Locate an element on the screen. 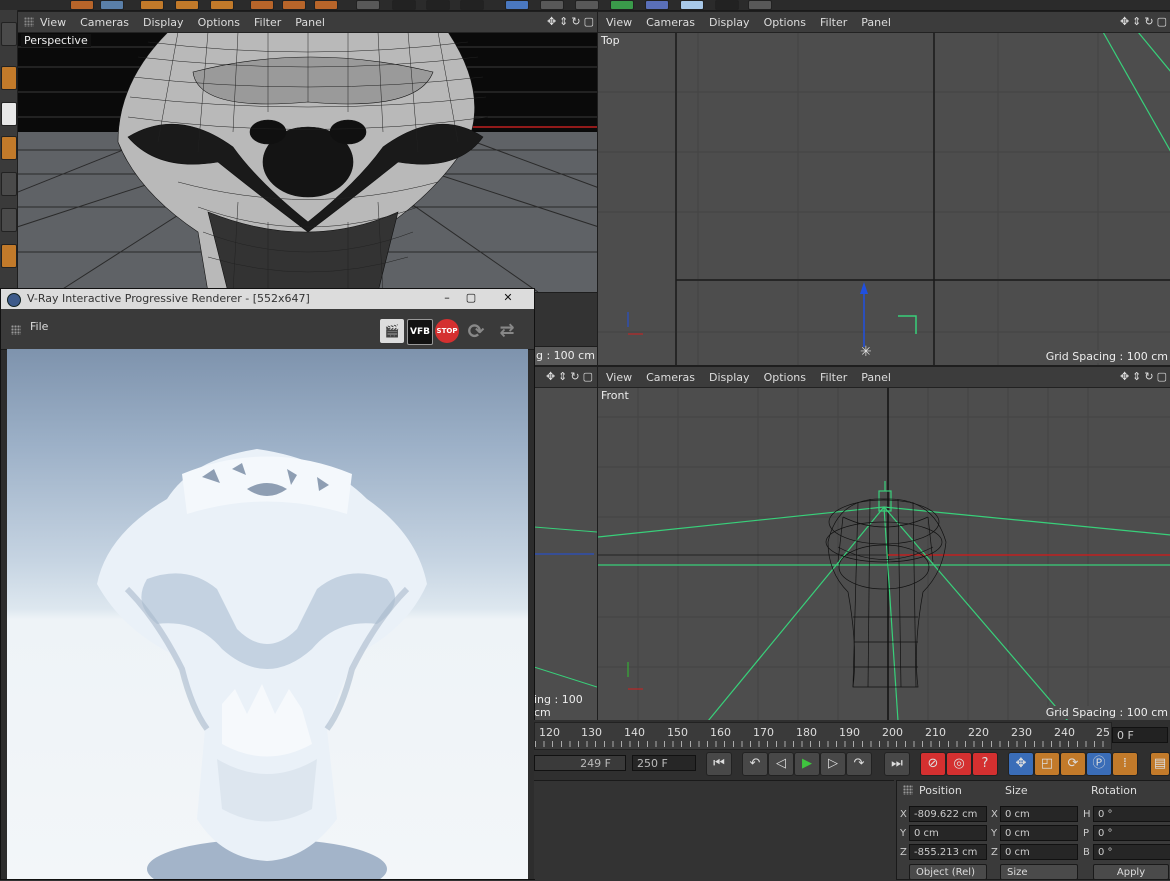  cube-primitive-icon is located at coordinates (517, 5).